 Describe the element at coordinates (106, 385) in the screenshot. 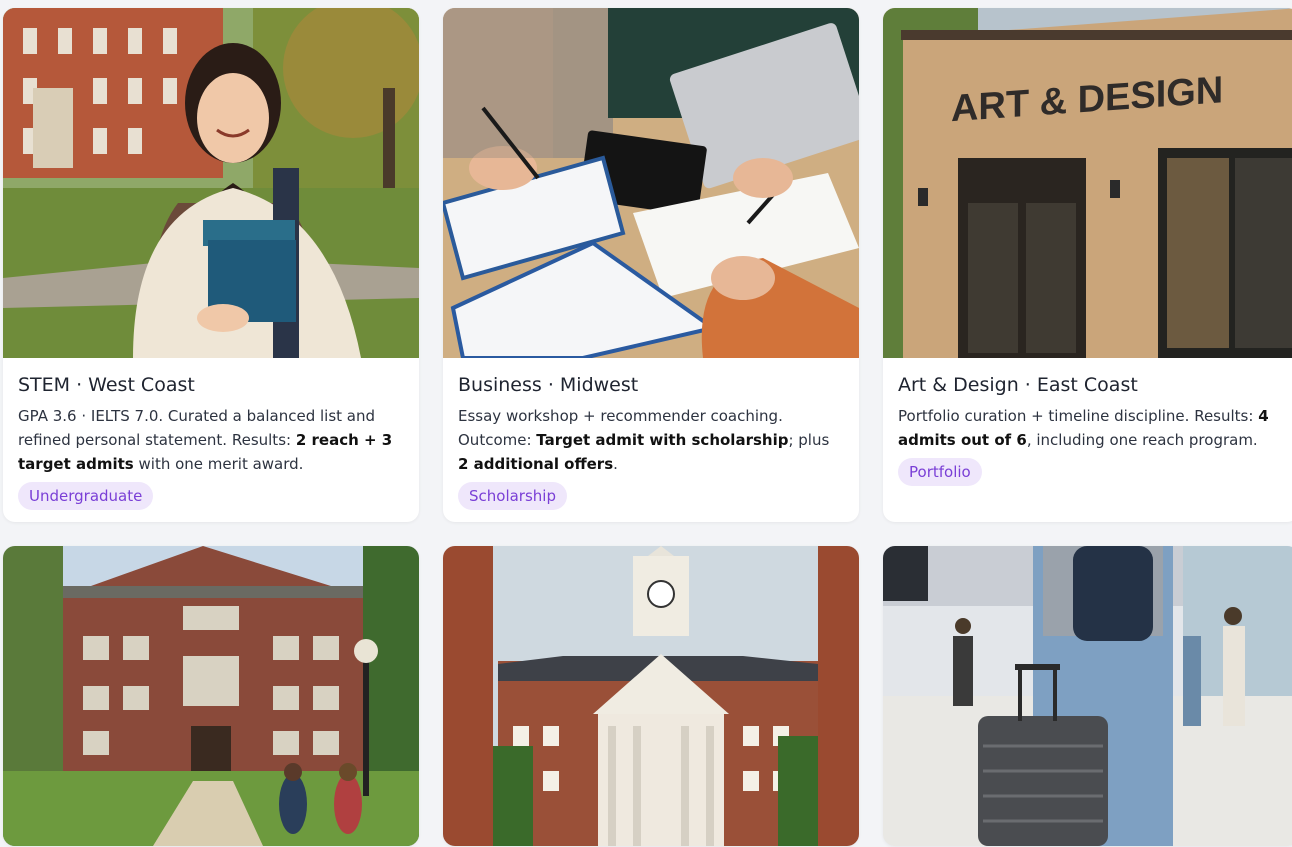

I see `card-title: STEM · West Coast` at that location.